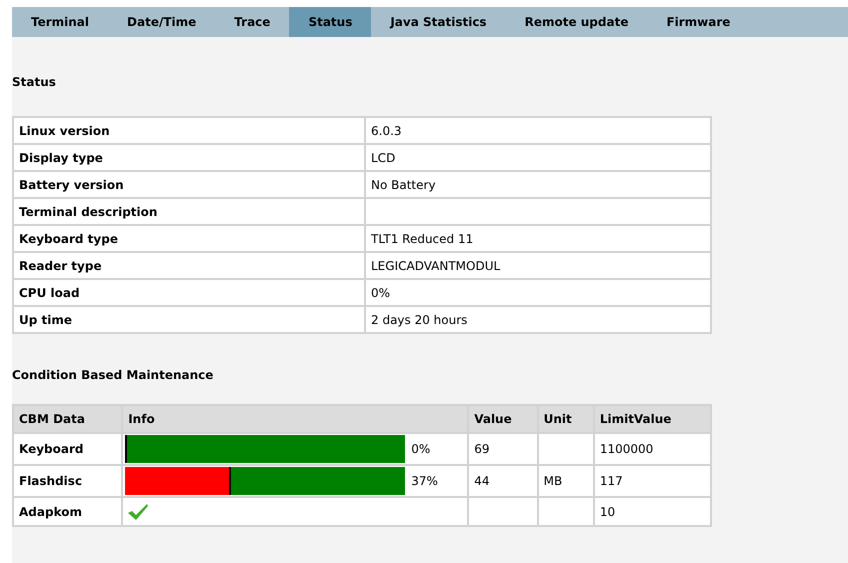  What do you see at coordinates (189, 238) in the screenshot?
I see `table-cell: Keyboard type` at bounding box center [189, 238].